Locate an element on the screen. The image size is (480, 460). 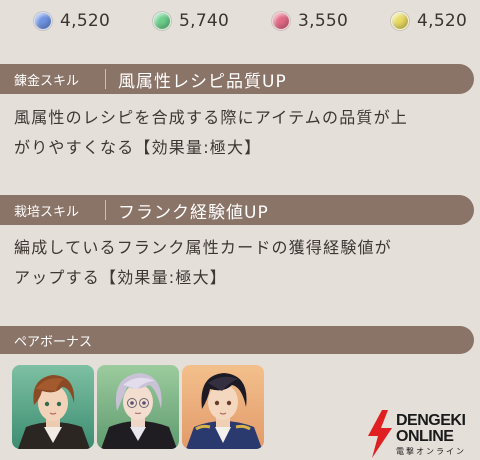
character-portrait-brown-hair is located at coordinates (53, 407).